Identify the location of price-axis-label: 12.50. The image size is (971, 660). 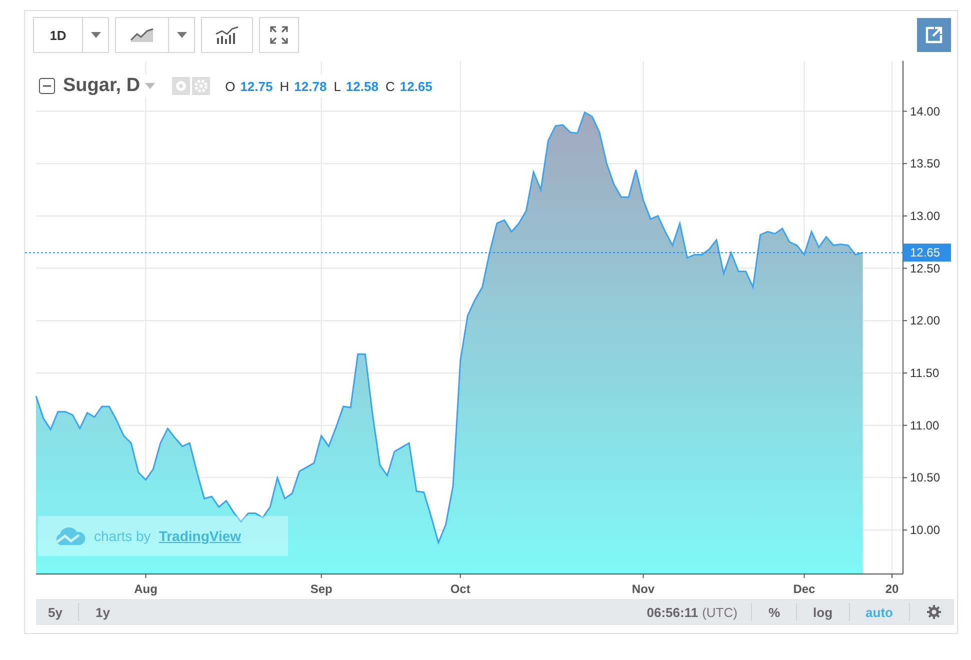
(925, 268).